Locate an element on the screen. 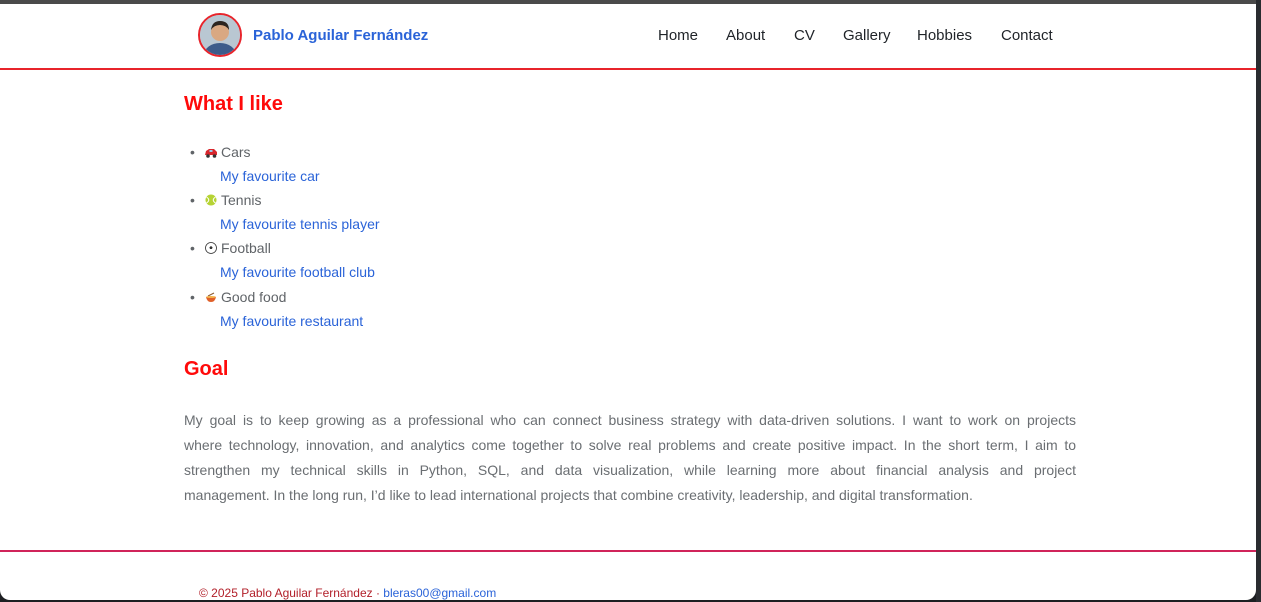 This screenshot has width=1261, height=602. favourite-car-link: My favourite car is located at coordinates (270, 176).